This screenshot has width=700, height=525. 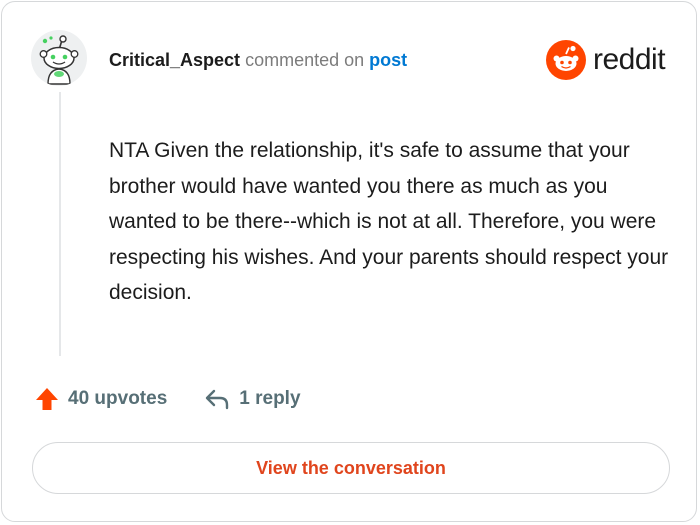 What do you see at coordinates (629, 59) in the screenshot?
I see `logo-wordmark: reddit` at bounding box center [629, 59].